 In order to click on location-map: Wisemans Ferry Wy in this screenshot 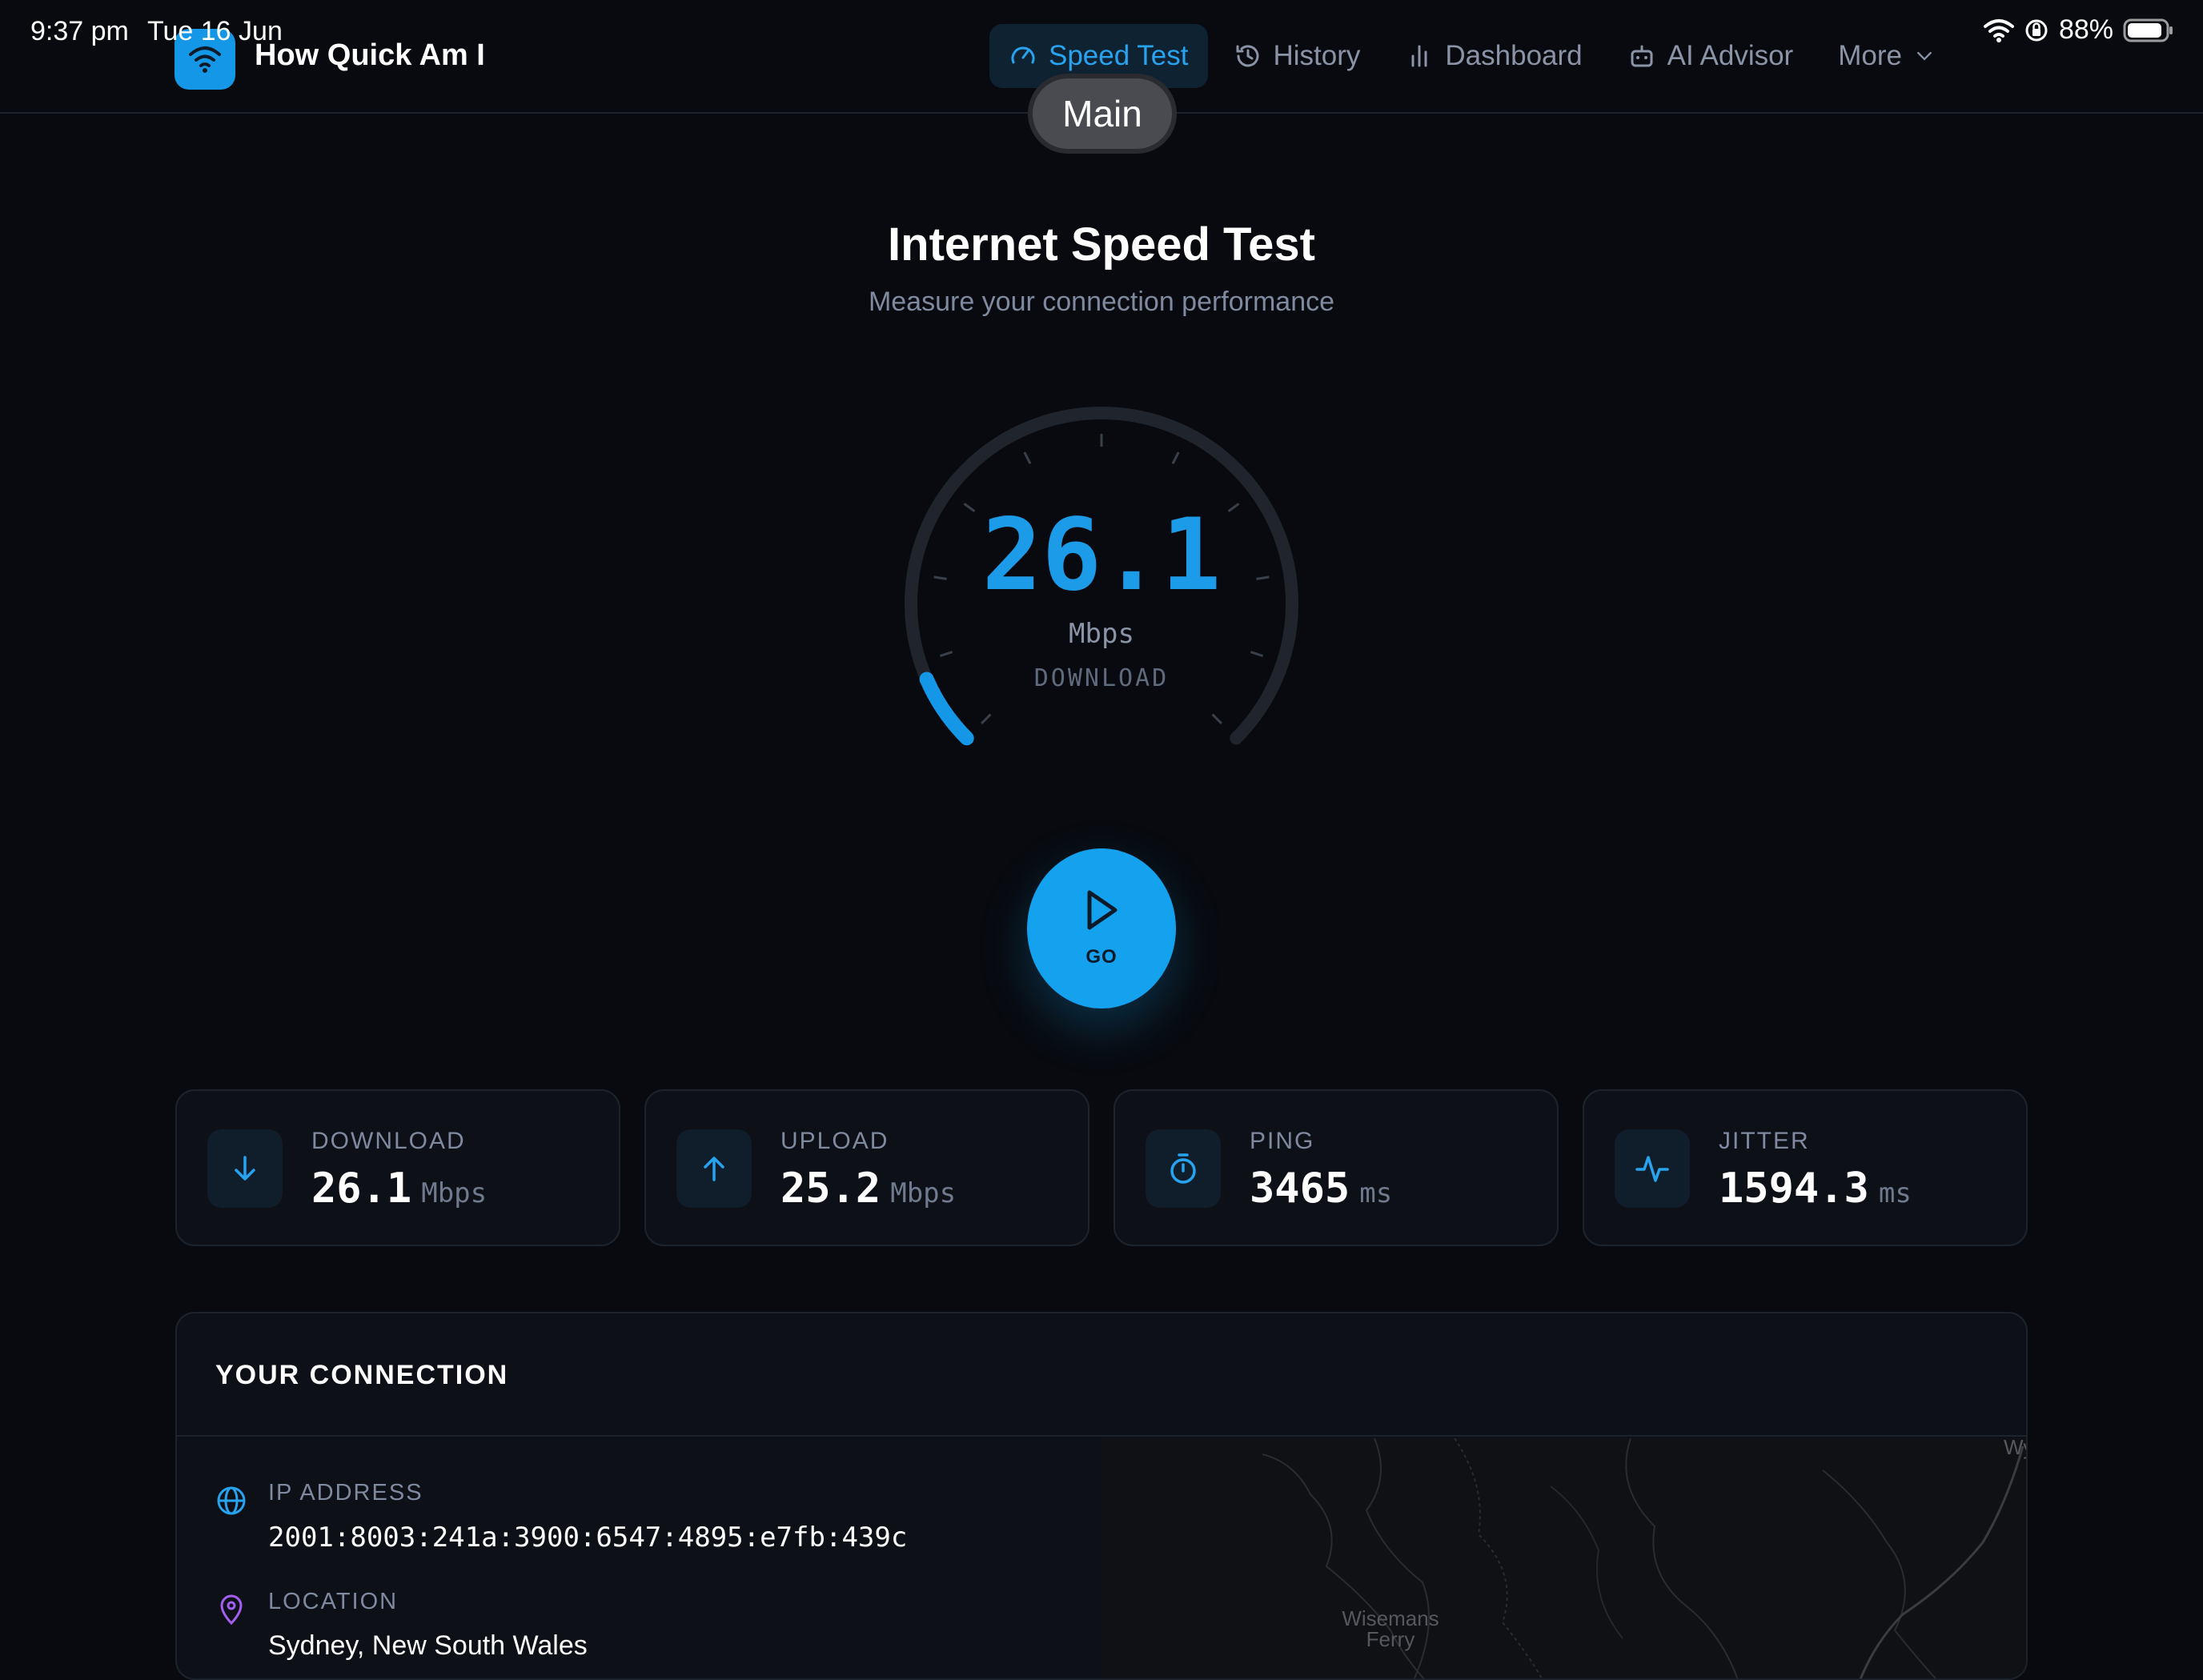, I will do `click(1565, 1557)`.